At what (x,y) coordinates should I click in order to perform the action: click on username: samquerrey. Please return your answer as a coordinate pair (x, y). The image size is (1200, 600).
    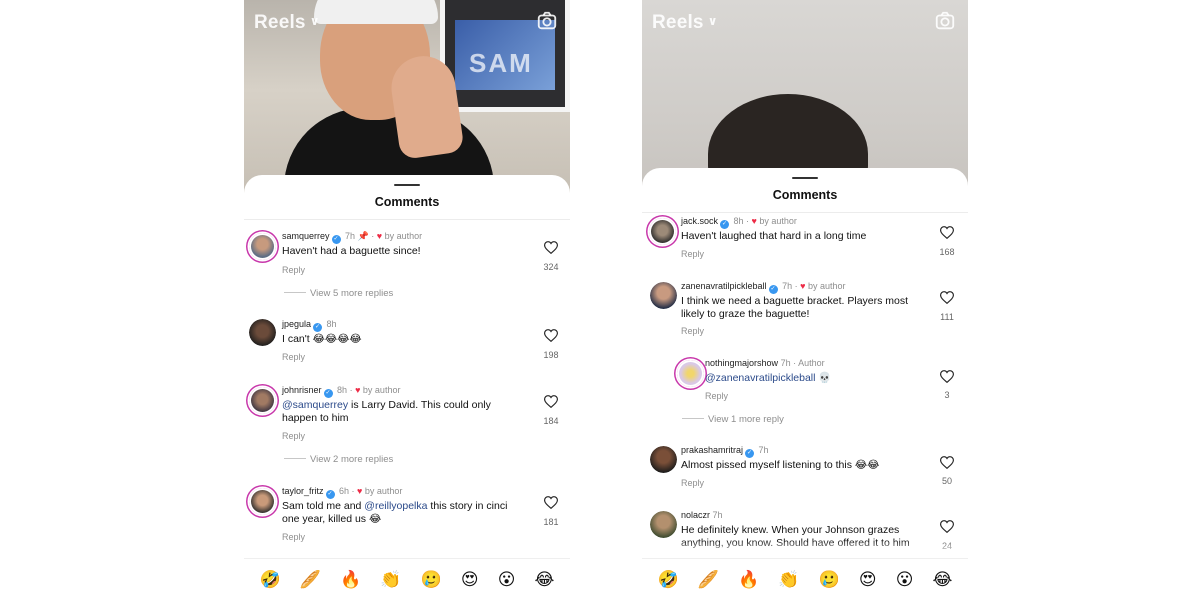
    Looking at the image, I should click on (306, 236).